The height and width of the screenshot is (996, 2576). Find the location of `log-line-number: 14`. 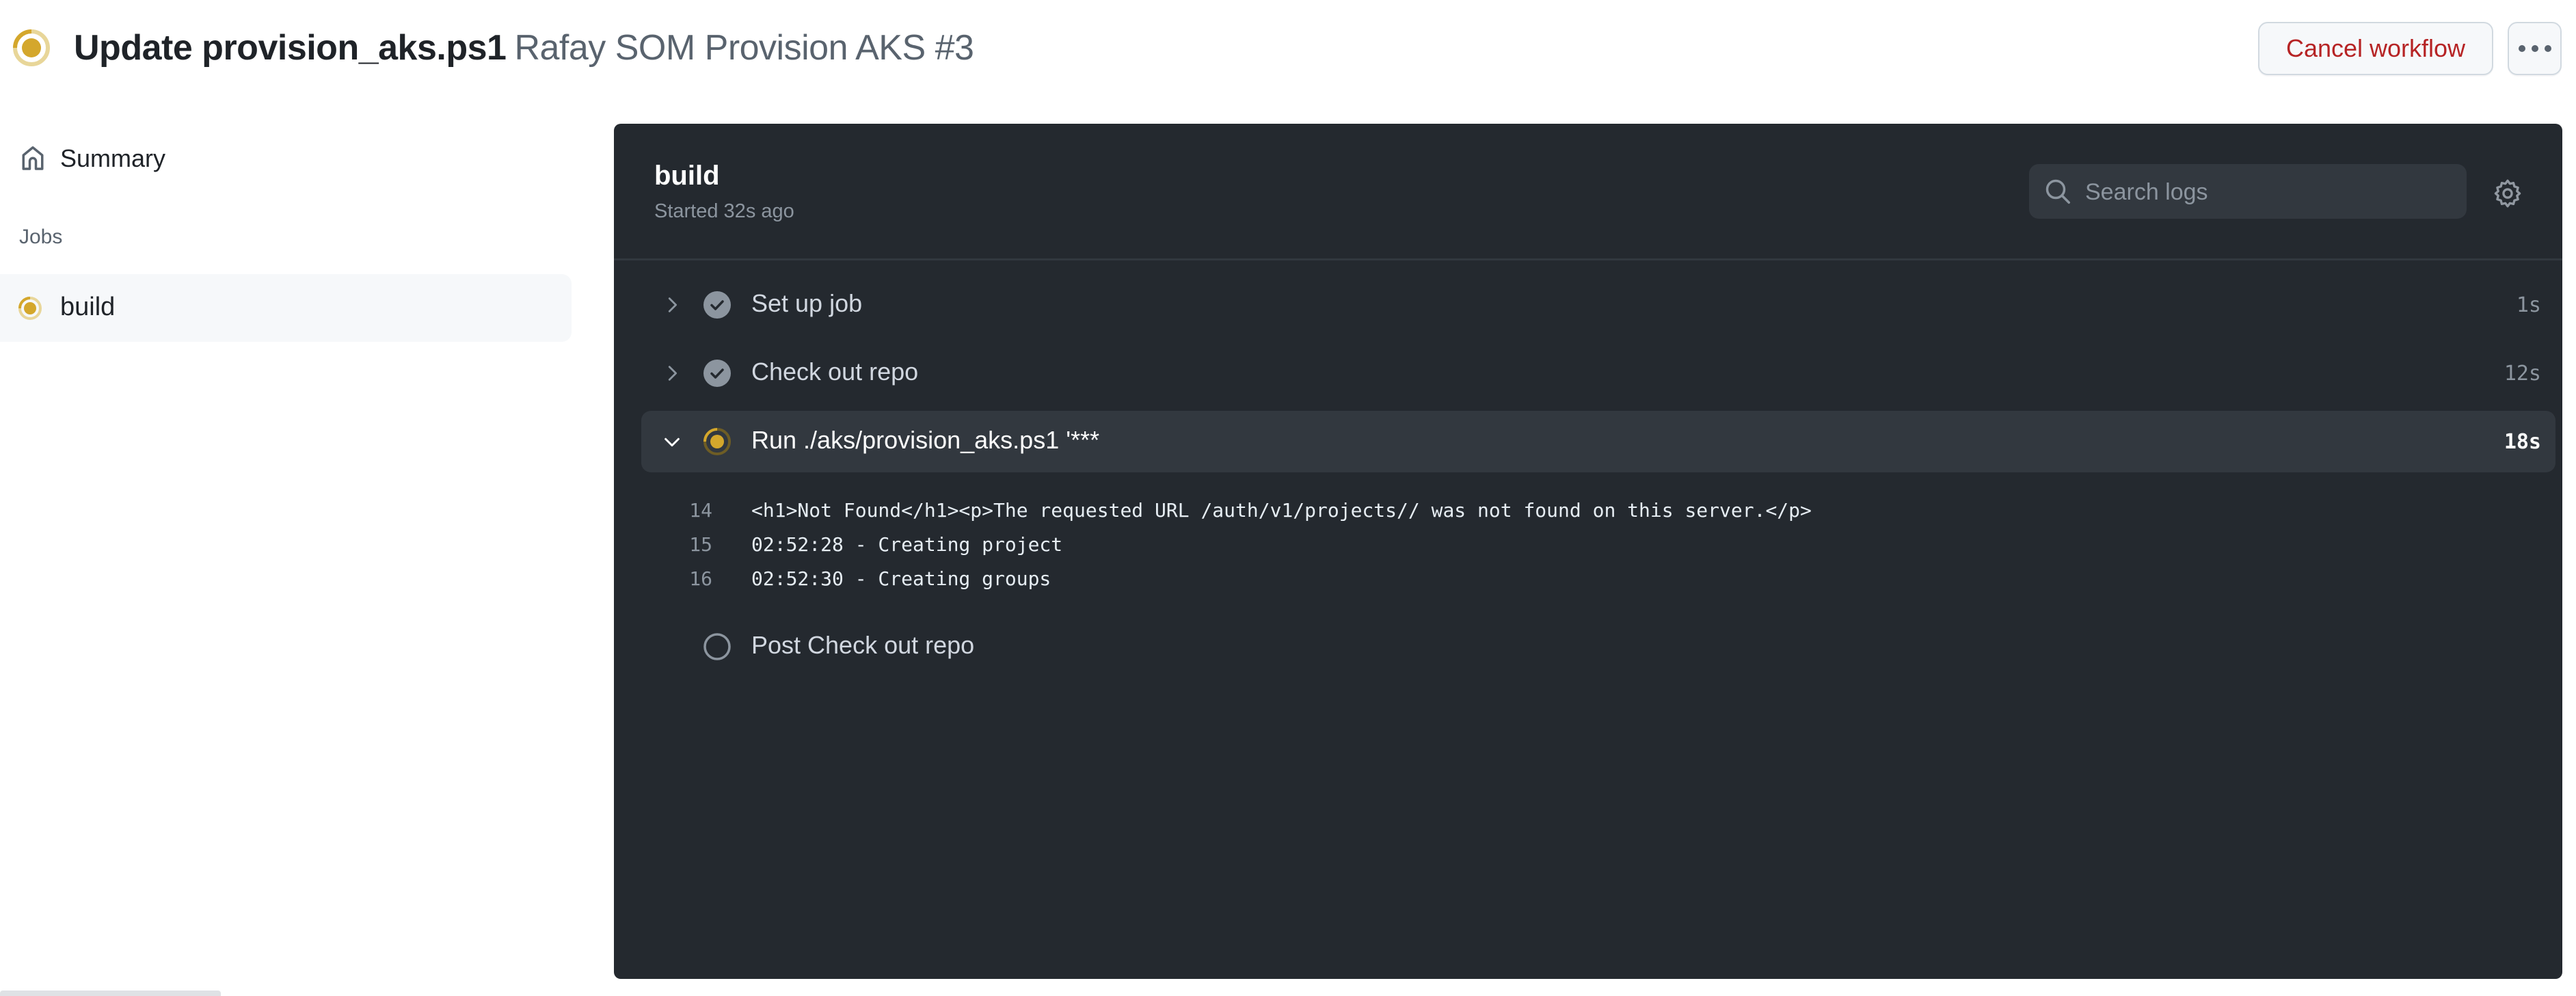

log-line-number: 14 is located at coordinates (697, 510).